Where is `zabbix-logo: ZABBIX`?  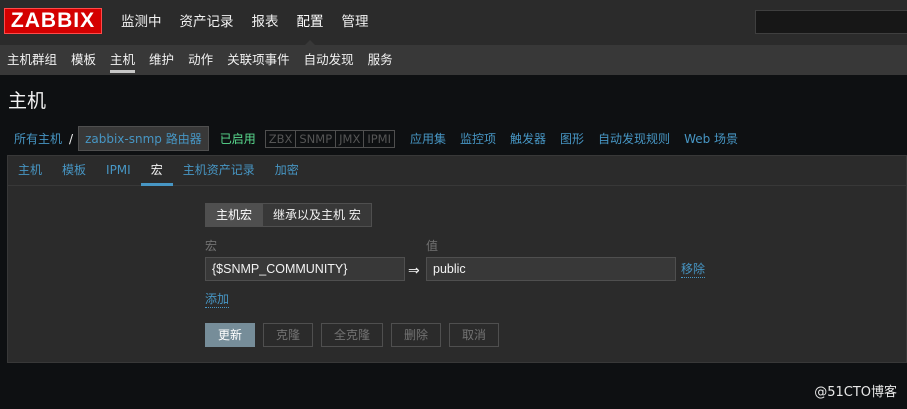
zabbix-logo: ZABBIX is located at coordinates (53, 21).